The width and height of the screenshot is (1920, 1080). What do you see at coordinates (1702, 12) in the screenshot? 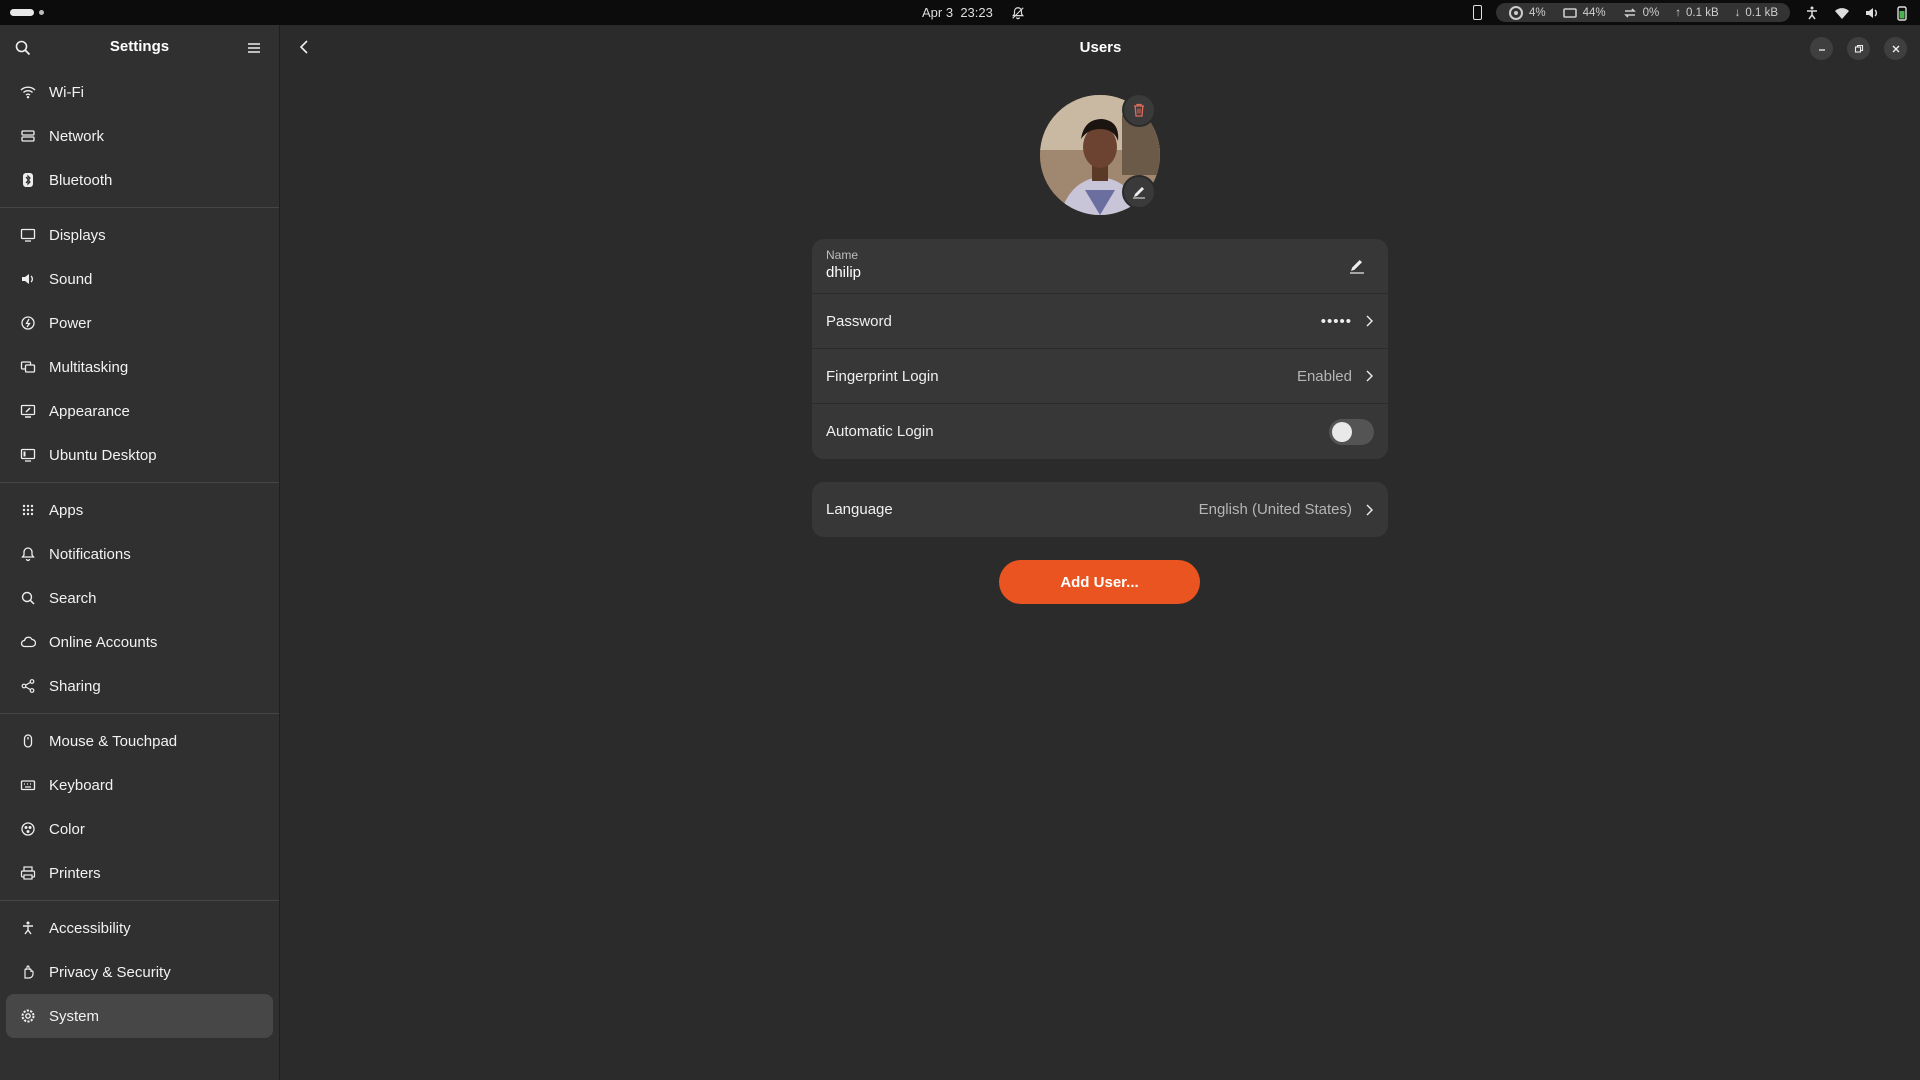
I see `upload-value: 0.1 kB` at bounding box center [1702, 12].